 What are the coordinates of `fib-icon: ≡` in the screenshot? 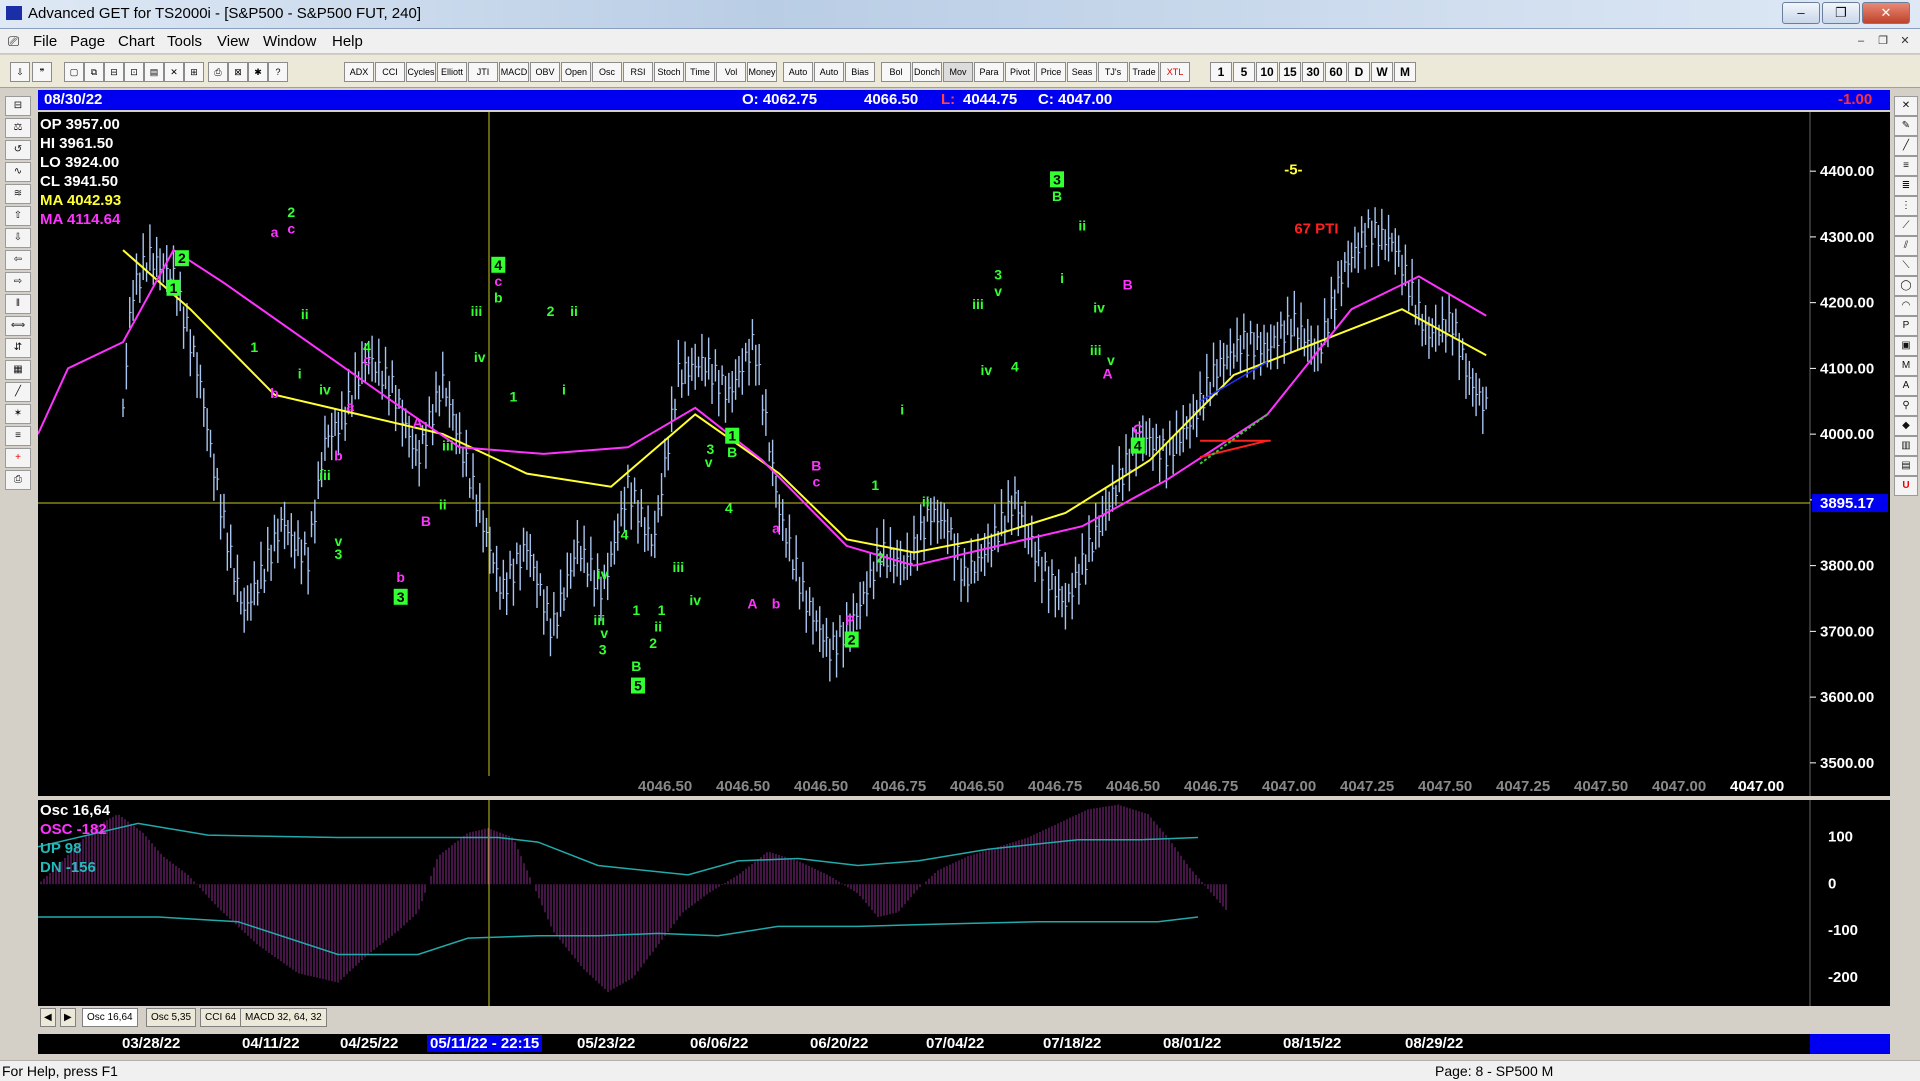 It's located at (18, 436).